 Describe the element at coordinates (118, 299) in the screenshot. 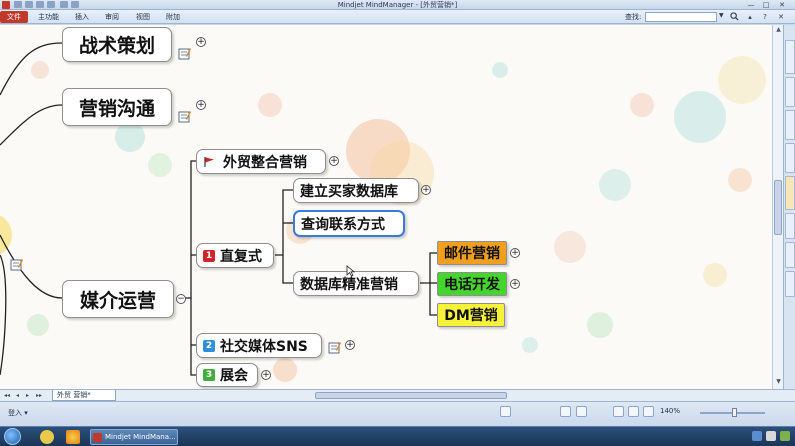

I see `main-topic-media-operation: 媒介运营` at that location.